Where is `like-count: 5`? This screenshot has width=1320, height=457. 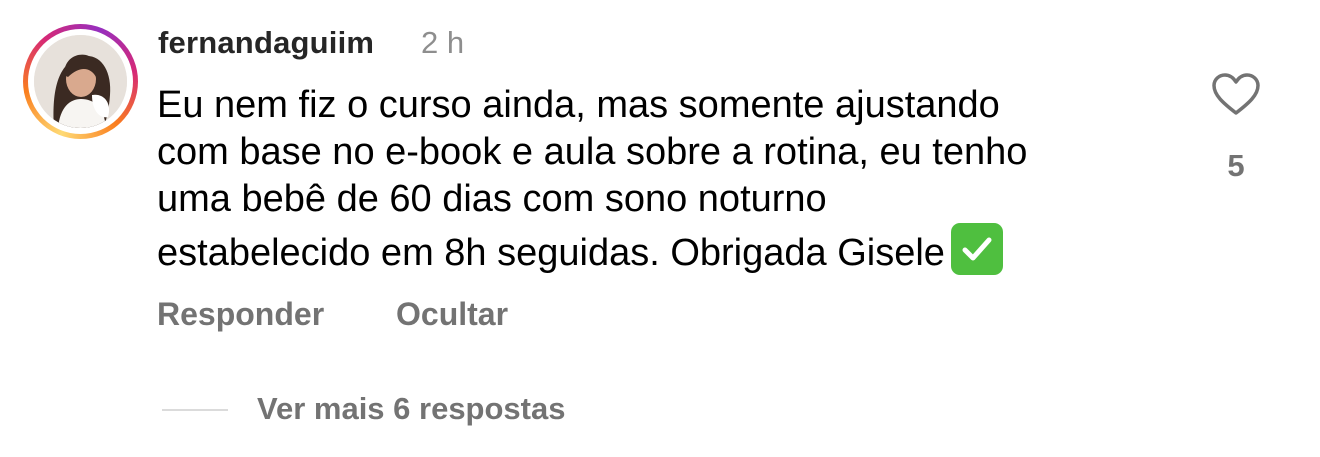
like-count: 5 is located at coordinates (1236, 166).